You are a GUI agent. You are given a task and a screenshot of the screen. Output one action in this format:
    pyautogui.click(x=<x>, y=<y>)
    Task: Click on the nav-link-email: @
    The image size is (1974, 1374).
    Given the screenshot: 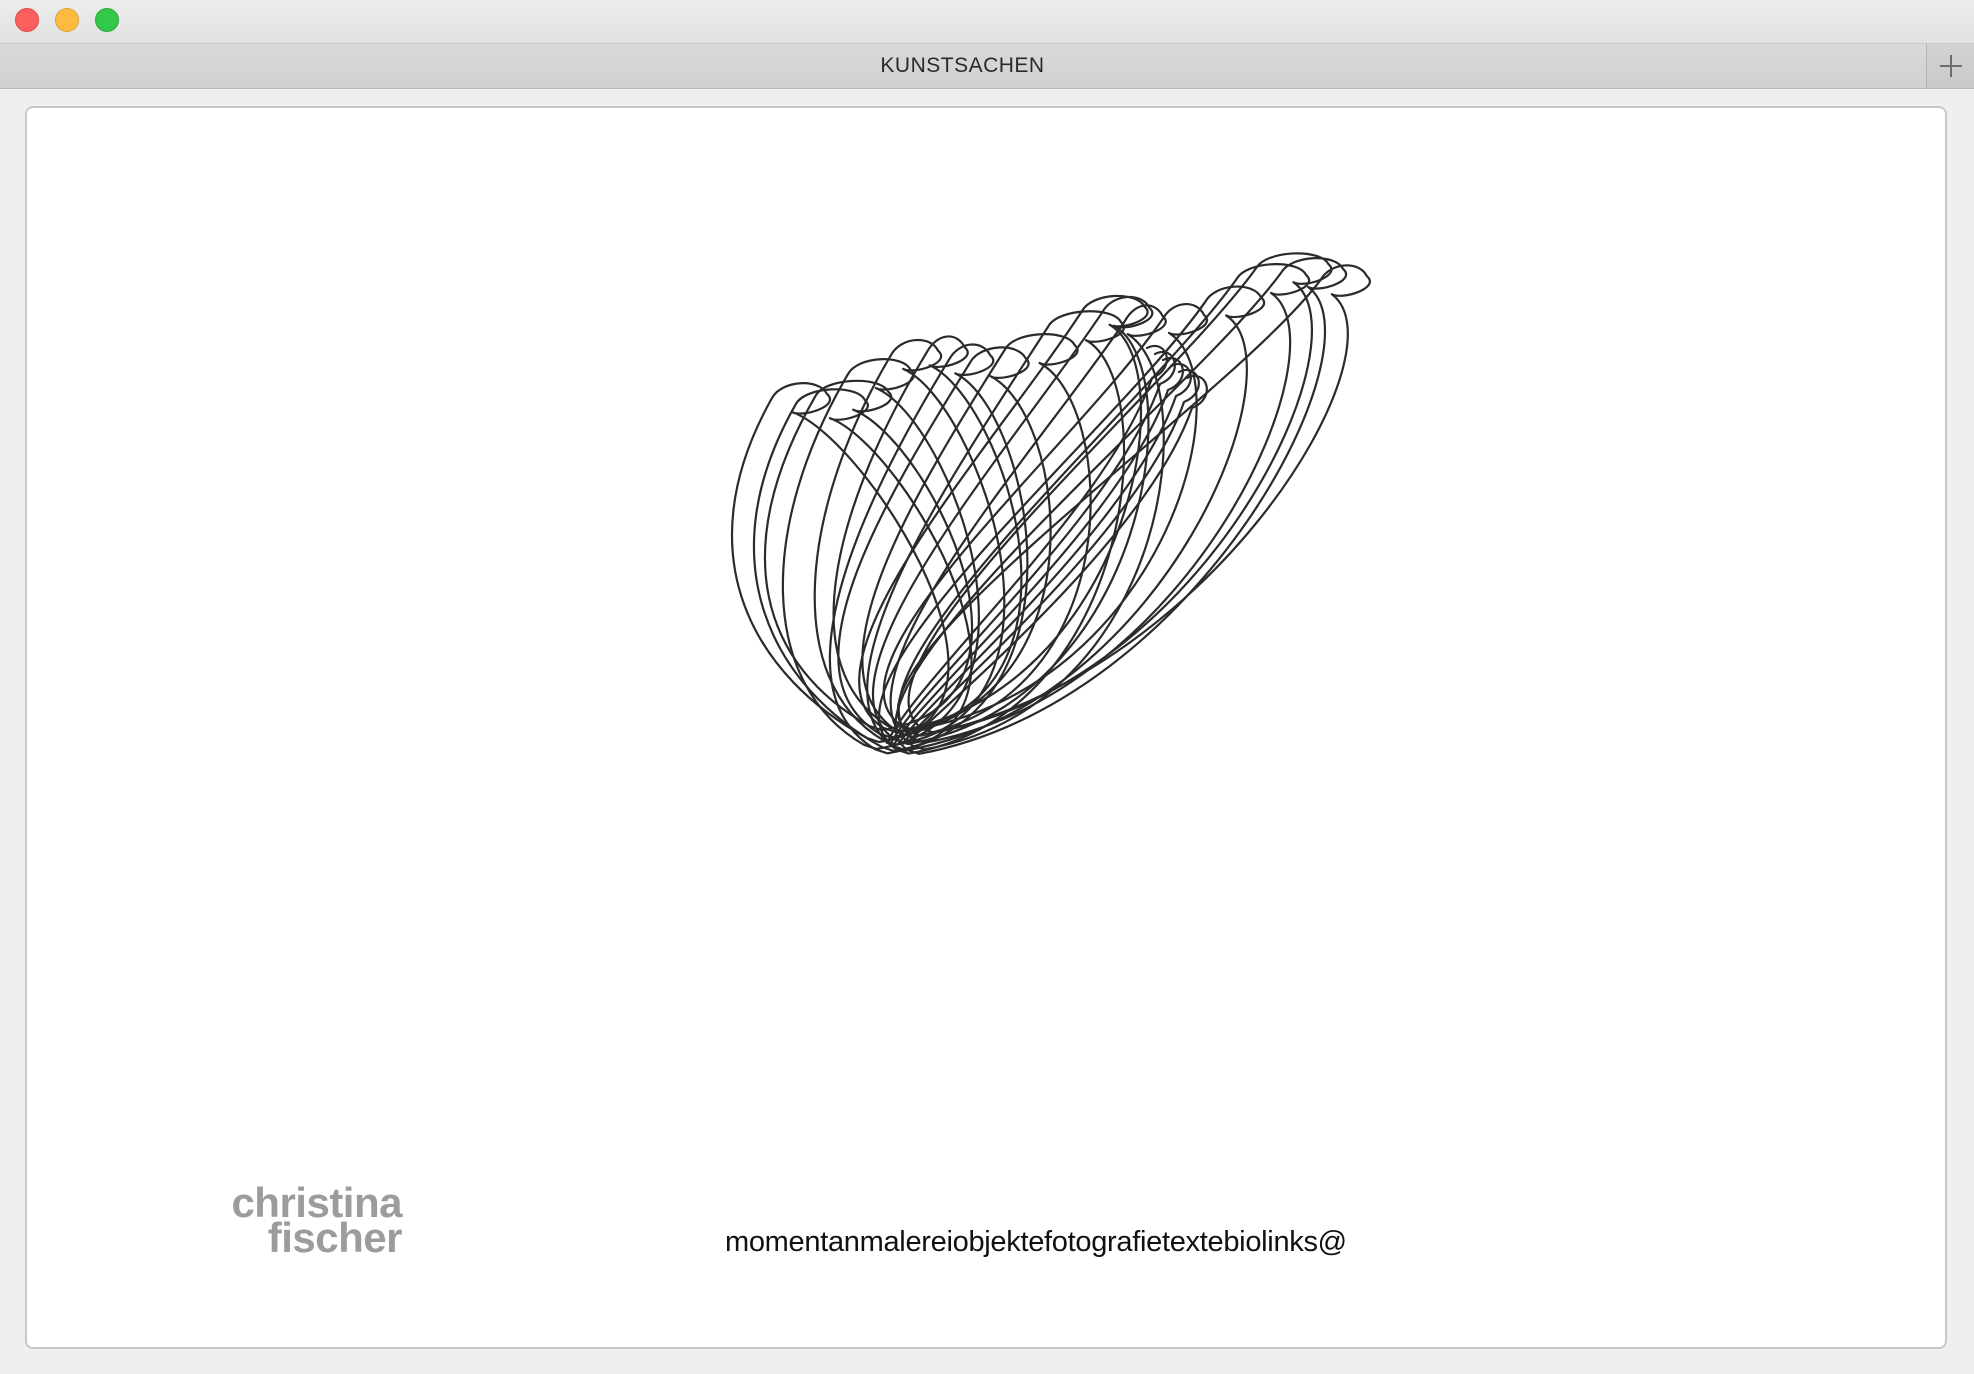 What is the action you would take?
    pyautogui.click(x=1332, y=1242)
    